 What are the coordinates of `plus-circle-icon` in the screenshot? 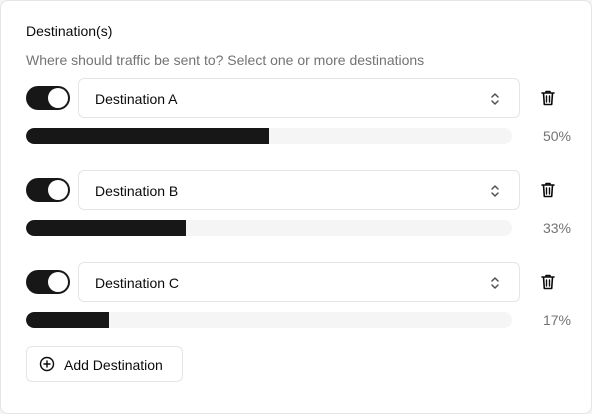 It's located at (47, 364).